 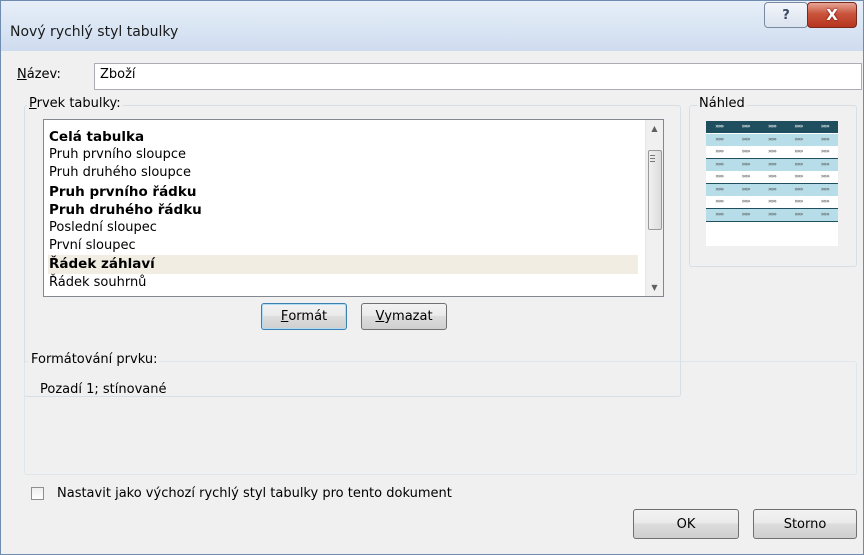 I want to click on list-scrollbar: ▲ ▼, so click(x=654, y=208).